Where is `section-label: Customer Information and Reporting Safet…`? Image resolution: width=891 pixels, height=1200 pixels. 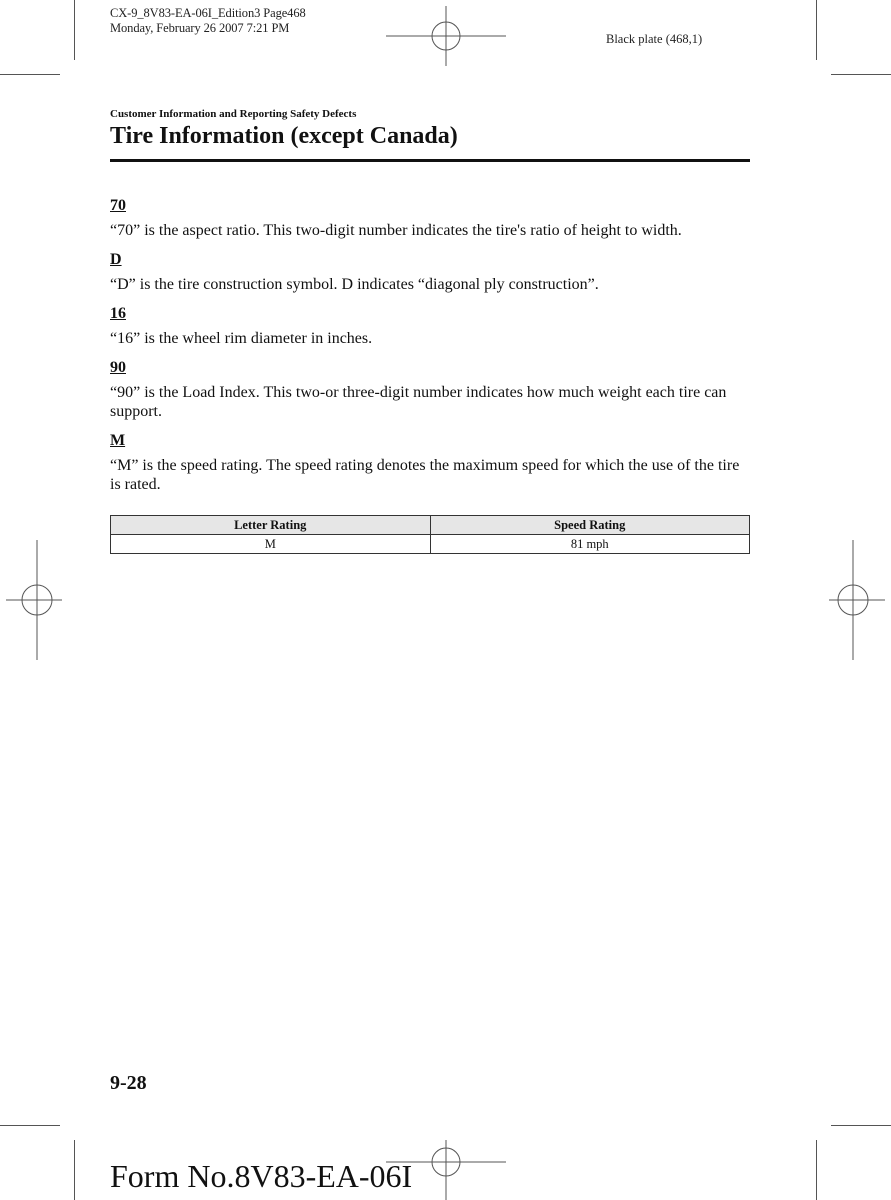 section-label: Customer Information and Reporting Safet… is located at coordinates (233, 114).